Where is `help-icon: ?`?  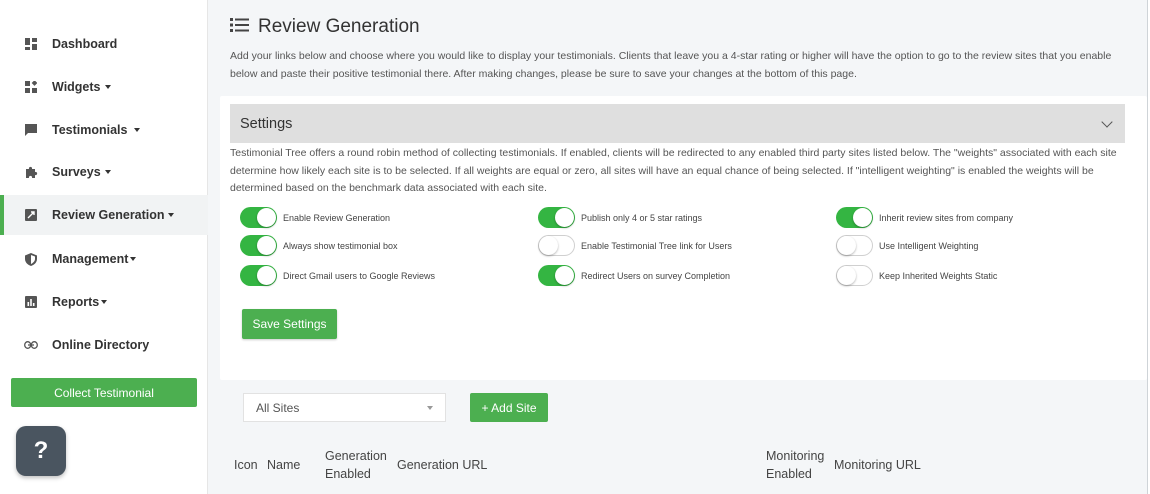
help-icon: ? is located at coordinates (41, 450).